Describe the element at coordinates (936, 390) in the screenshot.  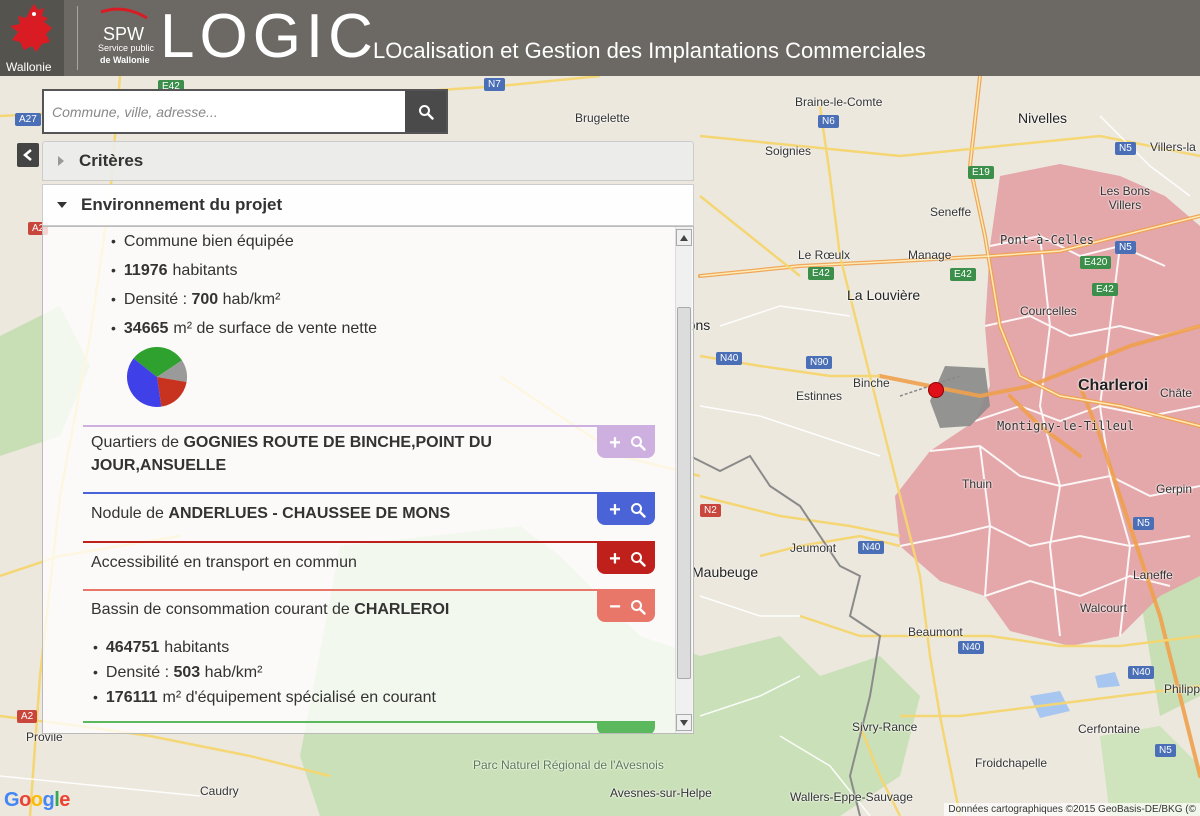
I see `project-location-marker` at that location.